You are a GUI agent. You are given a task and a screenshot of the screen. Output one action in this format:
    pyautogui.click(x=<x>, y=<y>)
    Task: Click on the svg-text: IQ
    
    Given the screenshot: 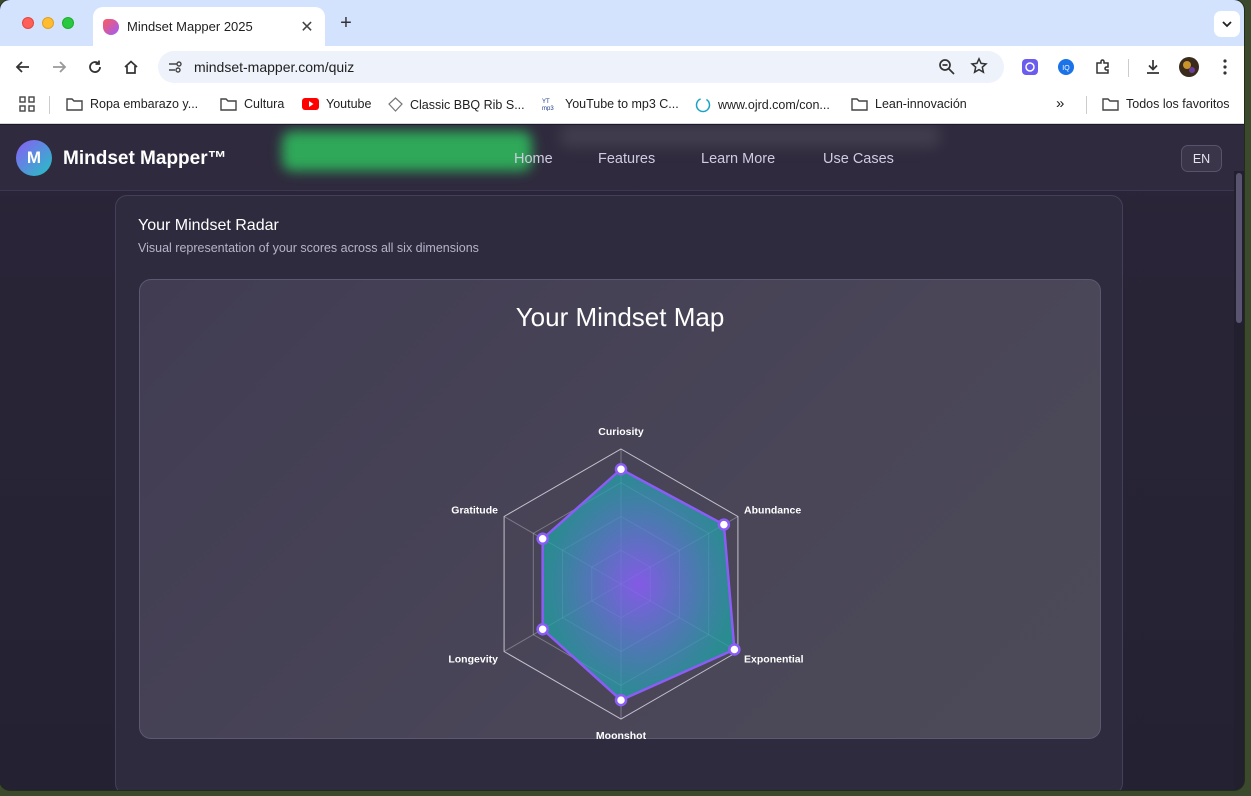 What is the action you would take?
    pyautogui.click(x=1066, y=68)
    